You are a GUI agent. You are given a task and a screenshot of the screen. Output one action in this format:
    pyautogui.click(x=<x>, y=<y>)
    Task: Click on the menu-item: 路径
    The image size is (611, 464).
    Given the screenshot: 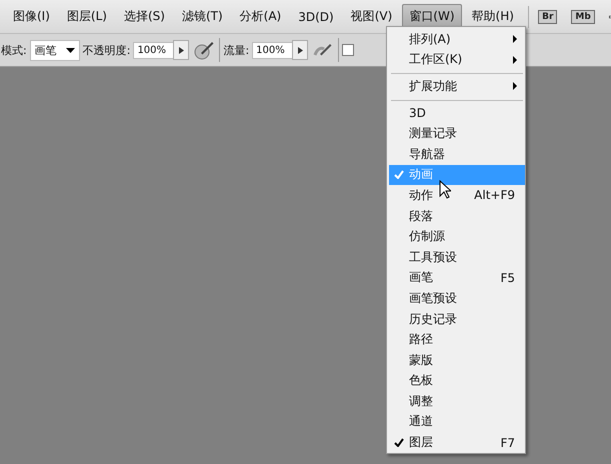 What is the action you would take?
    pyautogui.click(x=457, y=339)
    